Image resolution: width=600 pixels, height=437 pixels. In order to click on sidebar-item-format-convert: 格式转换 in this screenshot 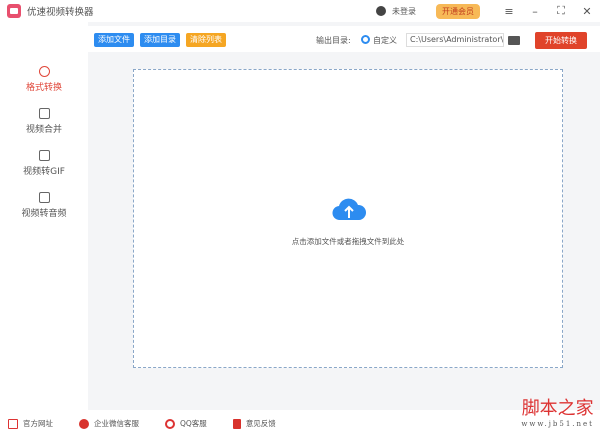, I will do `click(44, 79)`.